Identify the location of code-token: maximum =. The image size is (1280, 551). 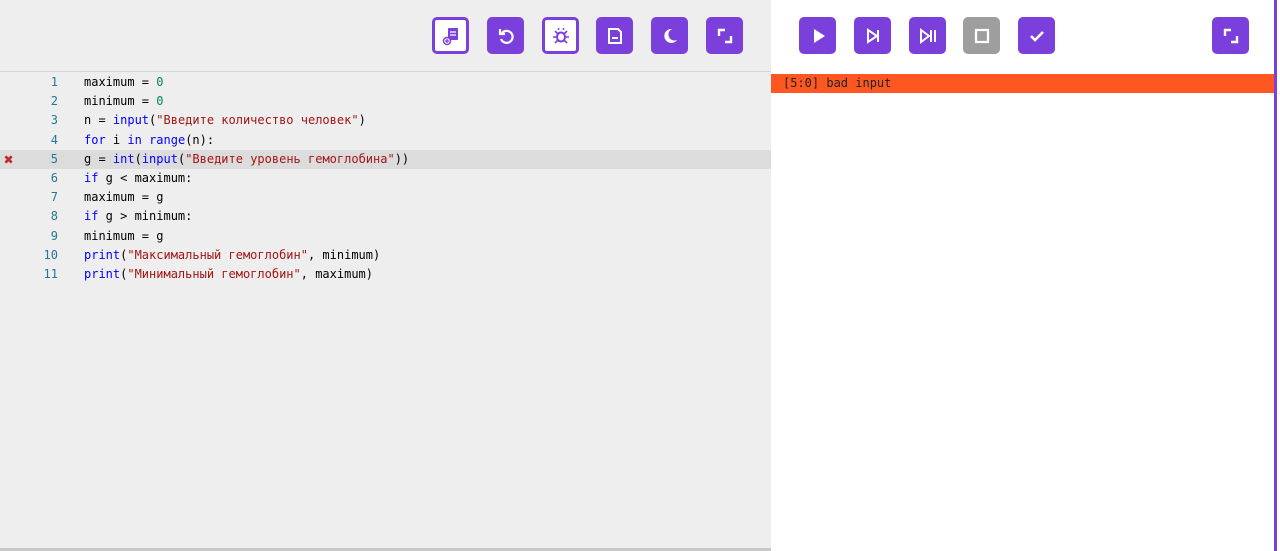
(120, 82).